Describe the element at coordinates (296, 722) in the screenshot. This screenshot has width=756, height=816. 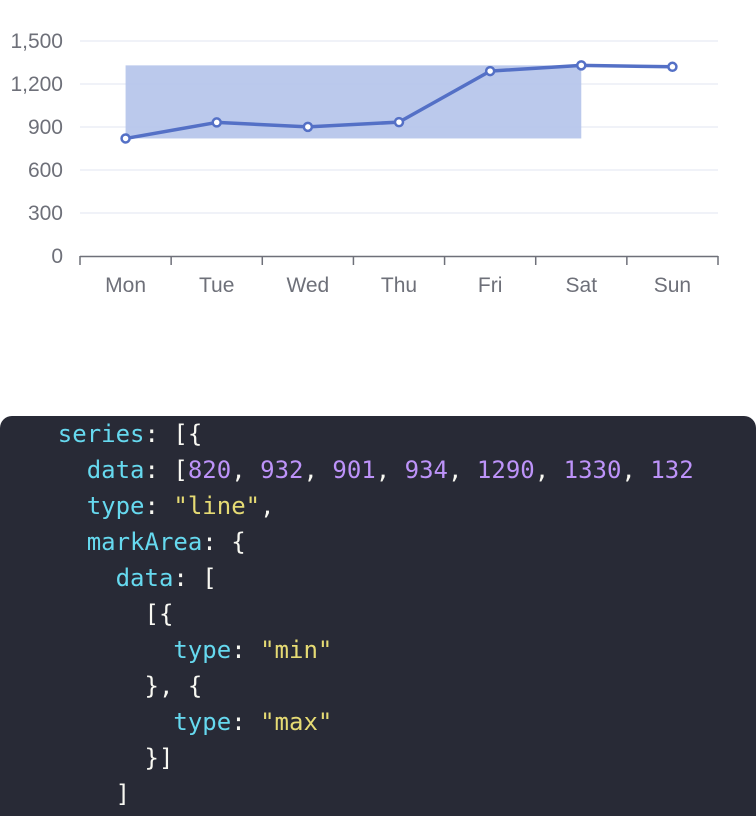
I see `code-token: "max"` at that location.